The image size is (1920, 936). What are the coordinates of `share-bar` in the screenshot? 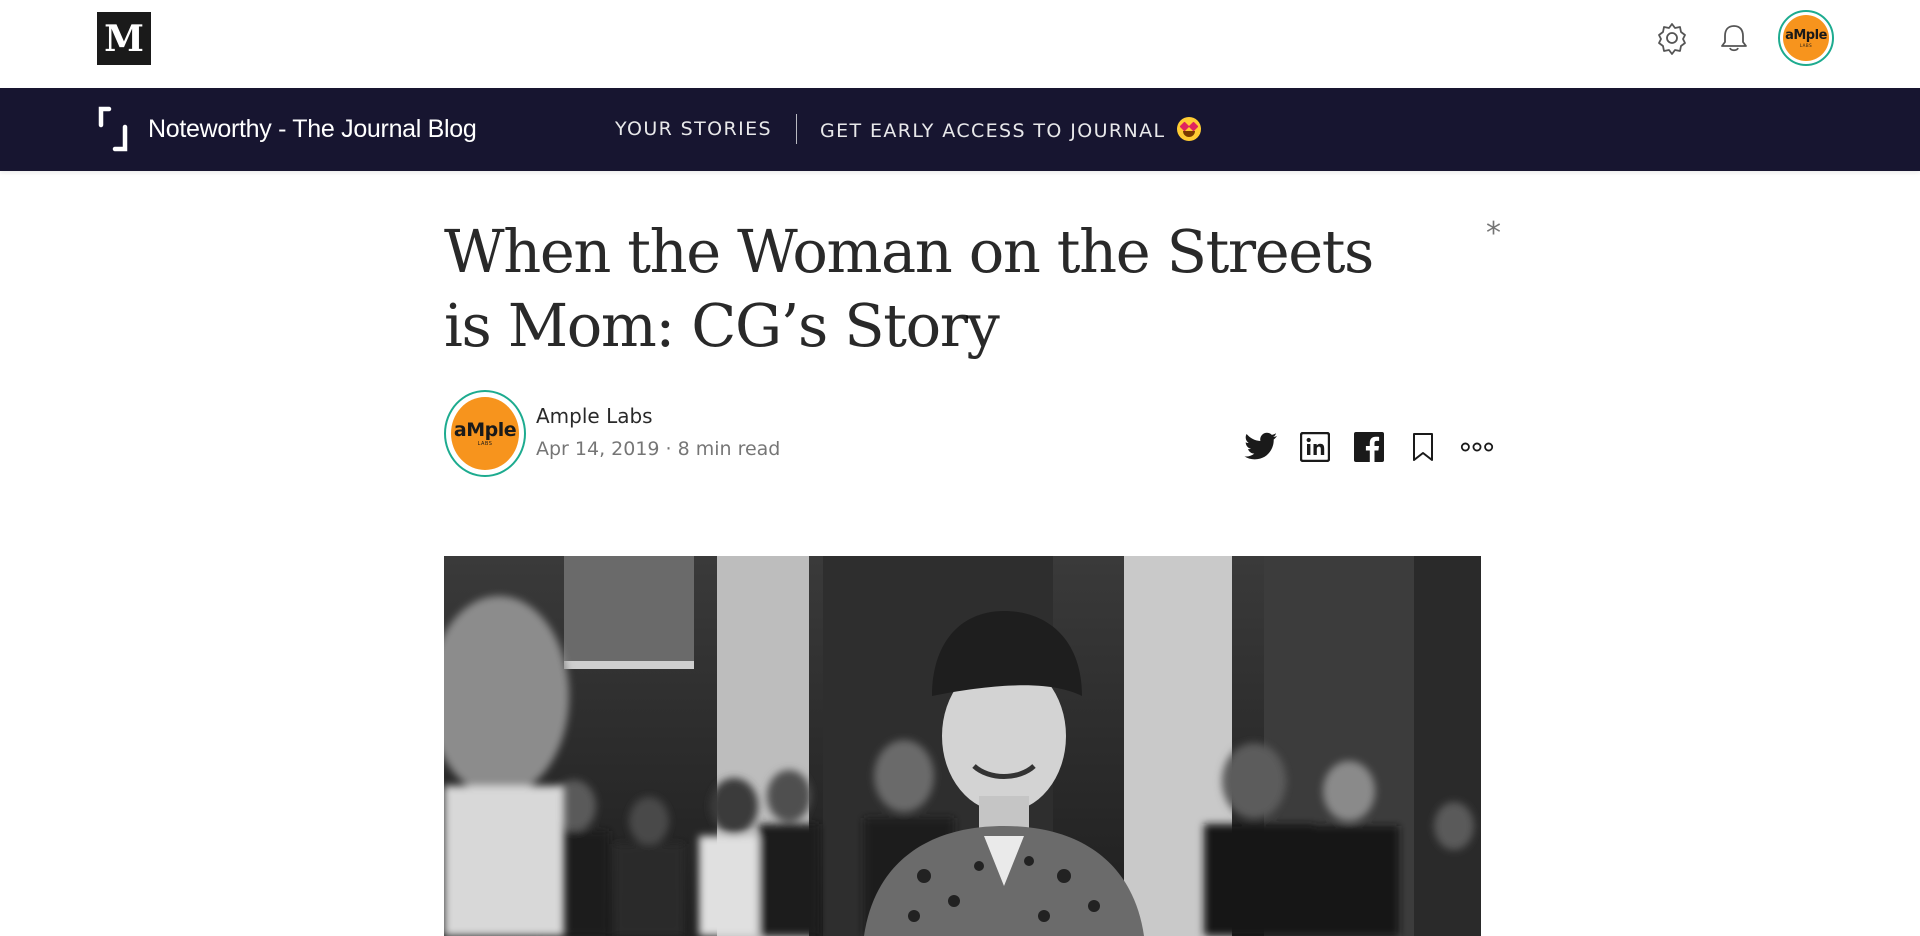 It's located at (1369, 447).